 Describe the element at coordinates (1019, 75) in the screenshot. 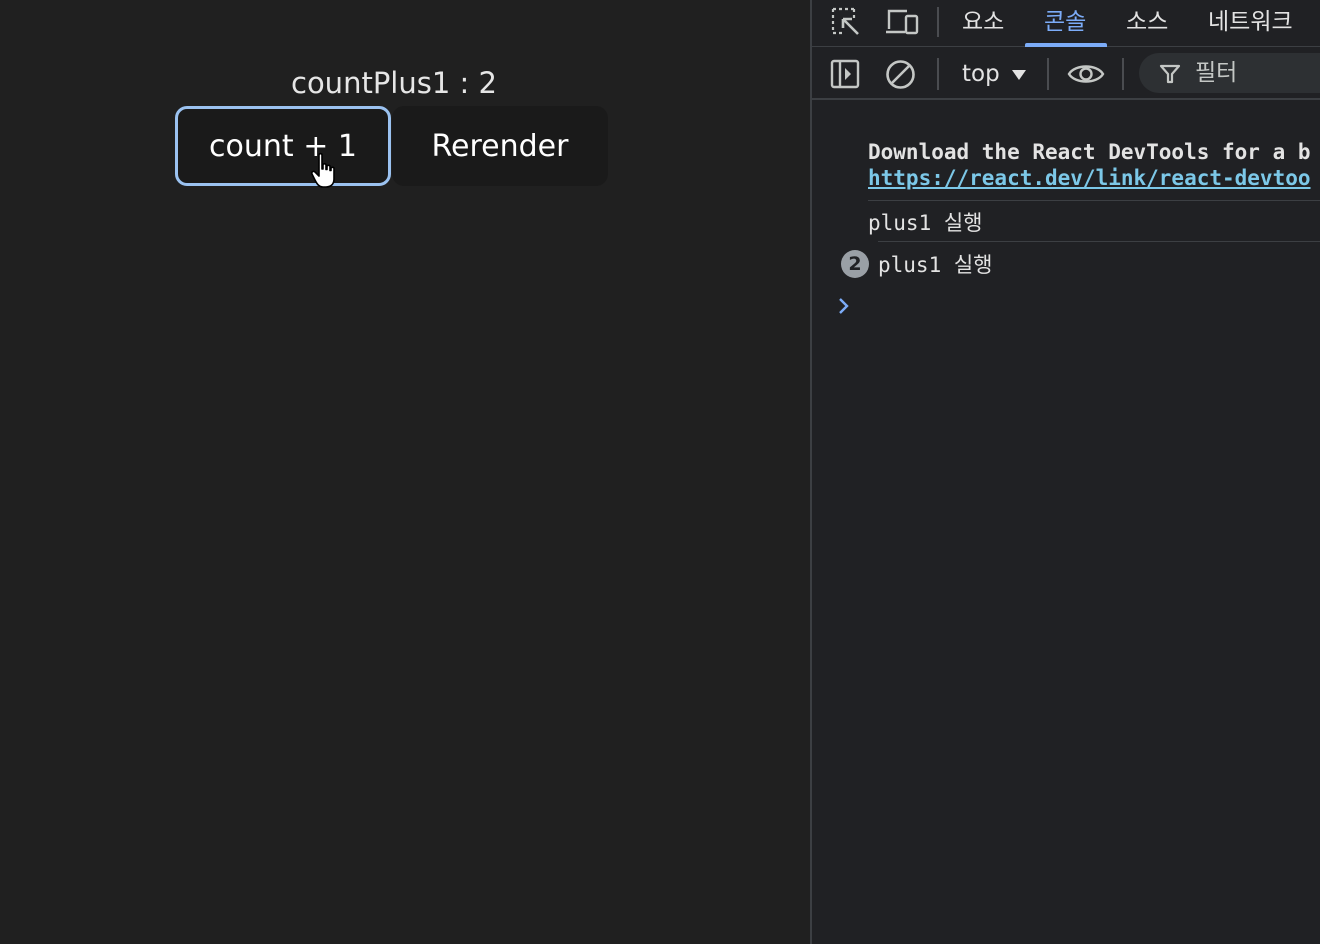

I see `chevron-down-icon` at that location.